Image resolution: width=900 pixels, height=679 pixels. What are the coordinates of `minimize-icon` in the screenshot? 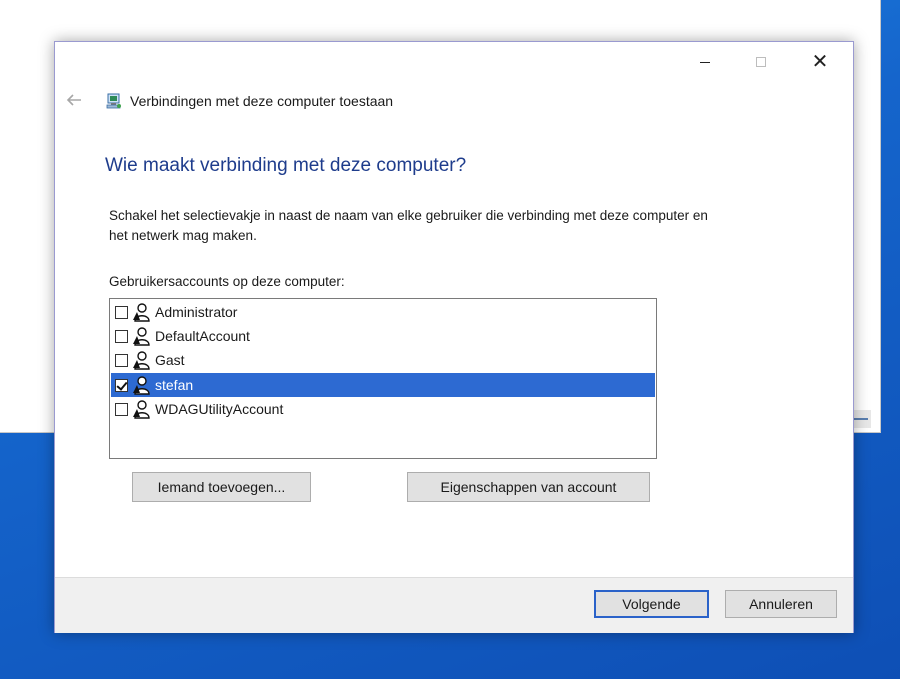 It's located at (705, 62).